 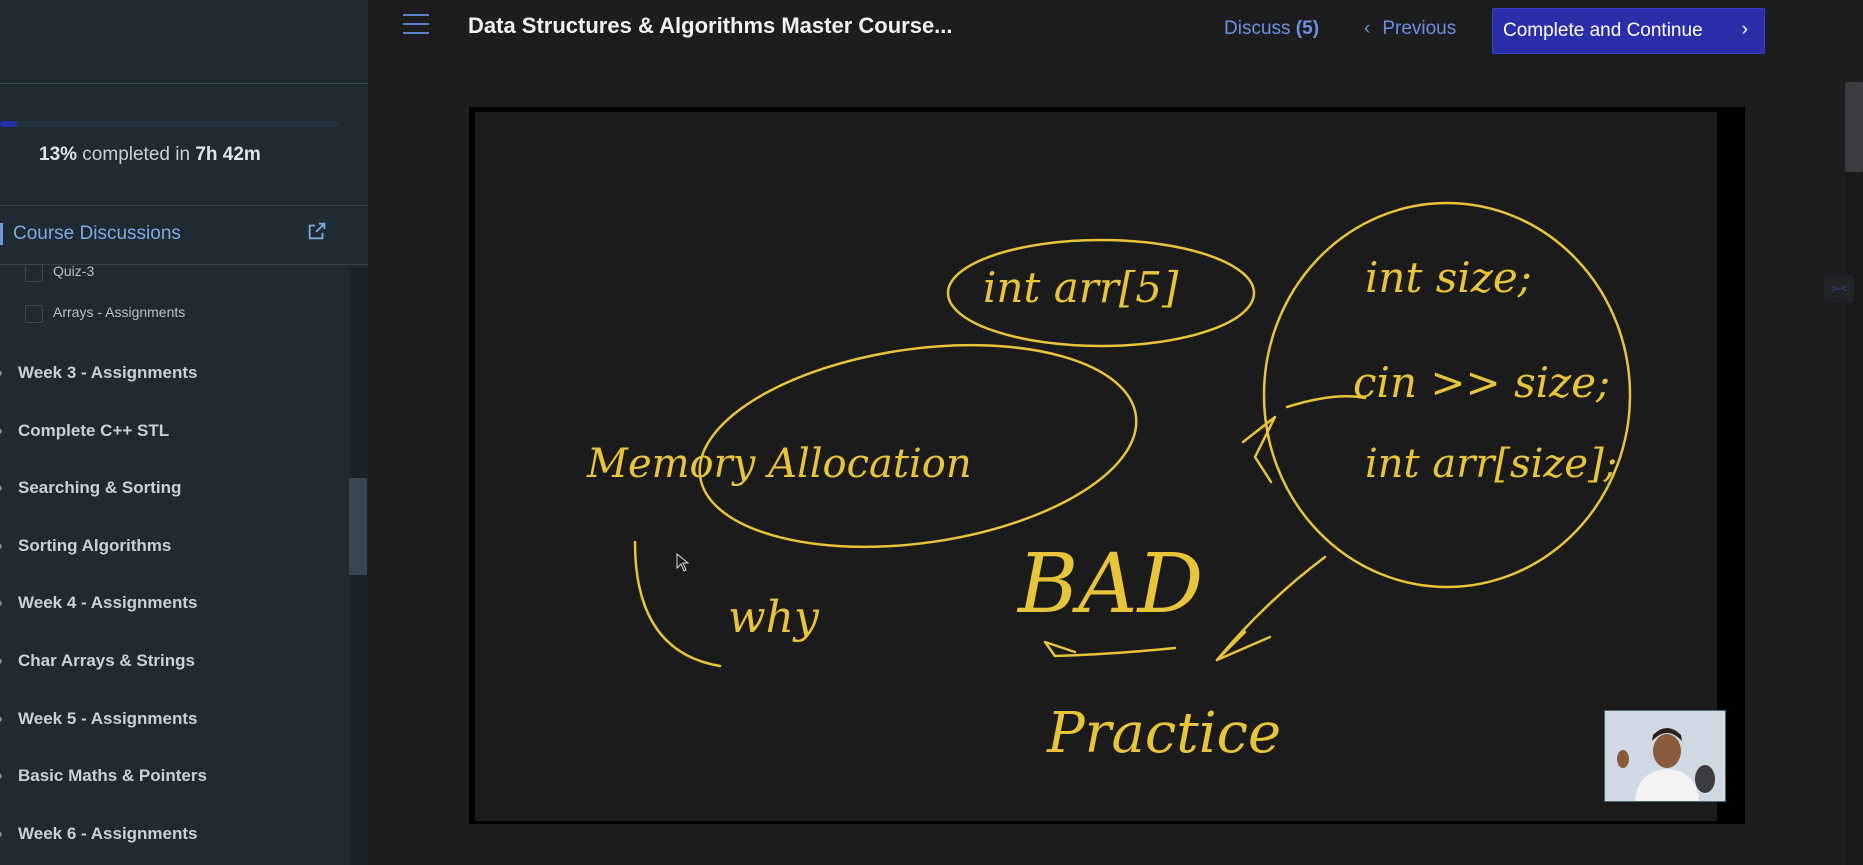 What do you see at coordinates (1163, 733) in the screenshot?
I see `note-practice: Practice` at bounding box center [1163, 733].